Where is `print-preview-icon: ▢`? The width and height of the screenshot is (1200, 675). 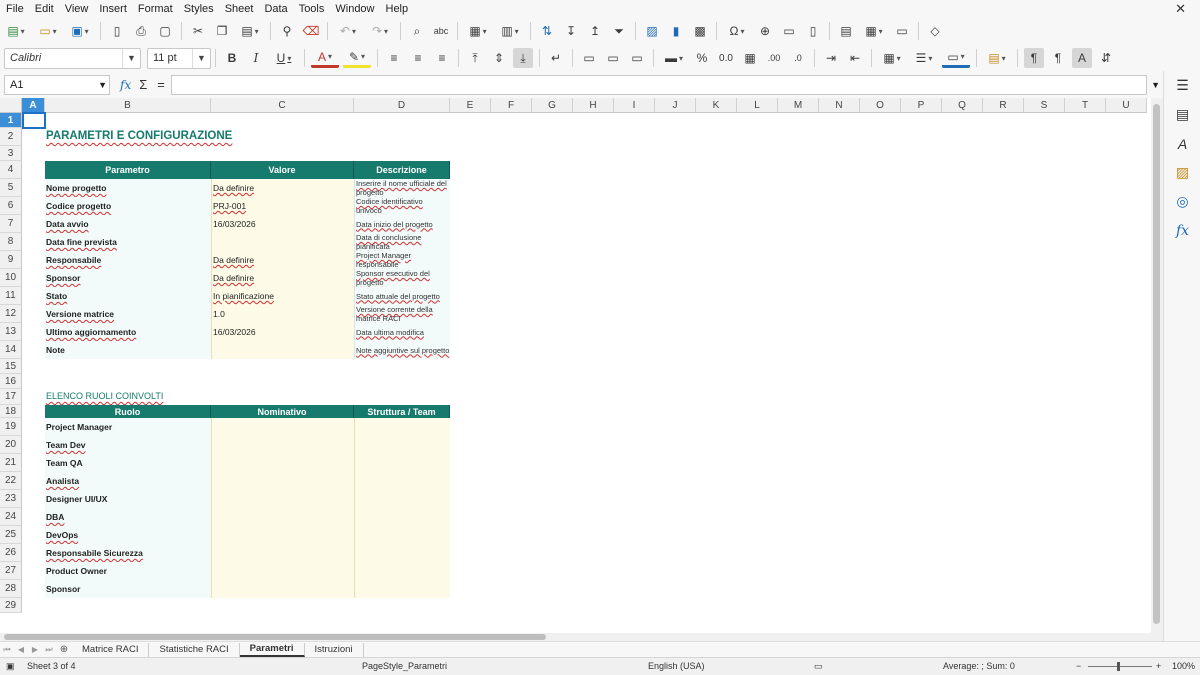
print-preview-icon: ▢ is located at coordinates (165, 31).